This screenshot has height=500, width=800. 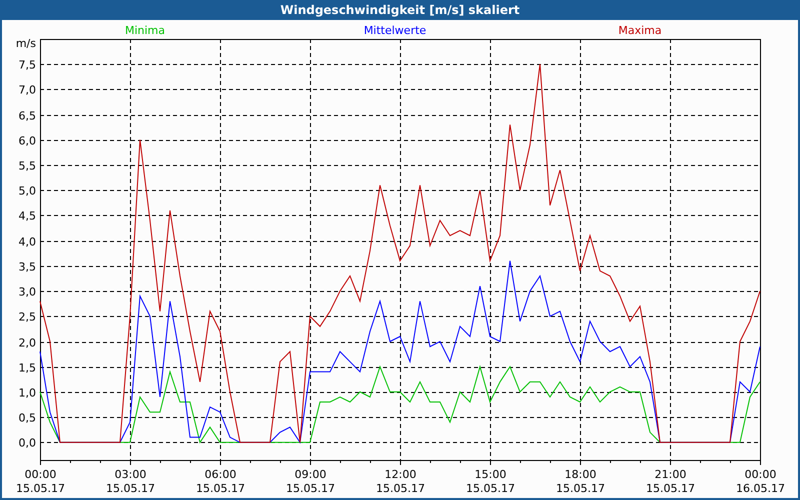 What do you see at coordinates (27, 267) in the screenshot?
I see `y-tick-label: 3,5` at bounding box center [27, 267].